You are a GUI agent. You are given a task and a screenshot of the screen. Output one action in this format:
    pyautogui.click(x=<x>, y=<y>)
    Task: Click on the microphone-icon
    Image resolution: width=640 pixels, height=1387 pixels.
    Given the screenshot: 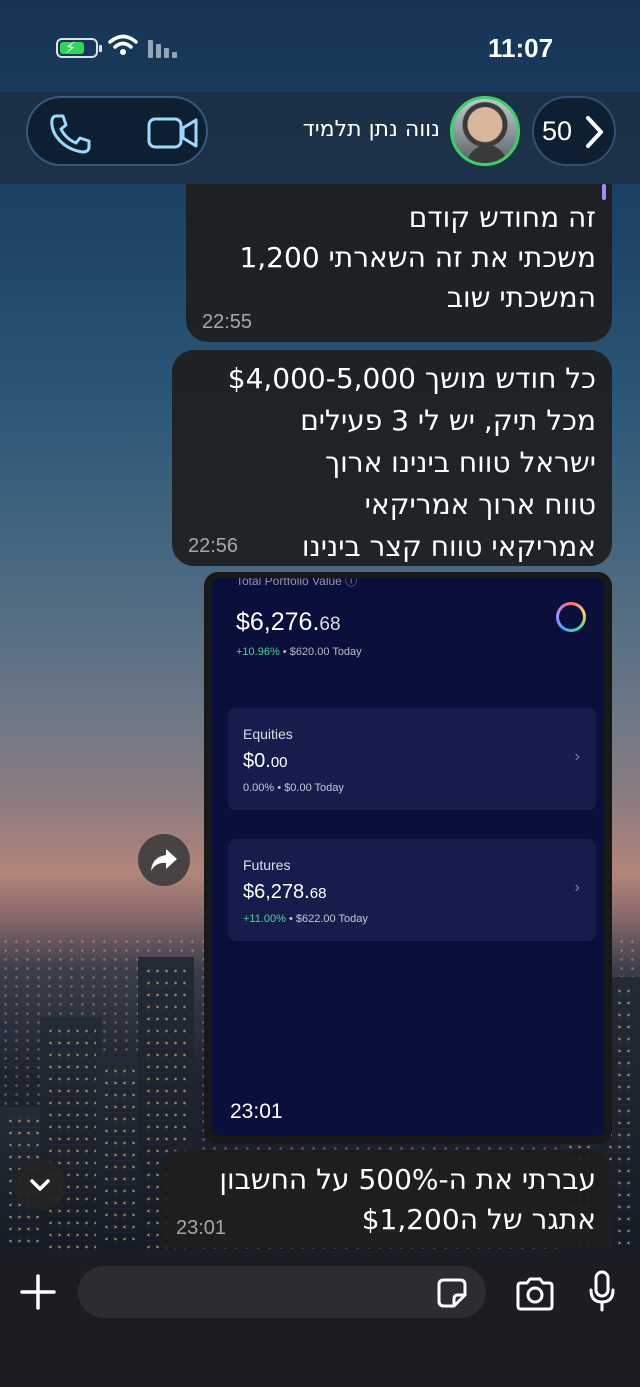 What is the action you would take?
    pyautogui.click(x=602, y=1292)
    